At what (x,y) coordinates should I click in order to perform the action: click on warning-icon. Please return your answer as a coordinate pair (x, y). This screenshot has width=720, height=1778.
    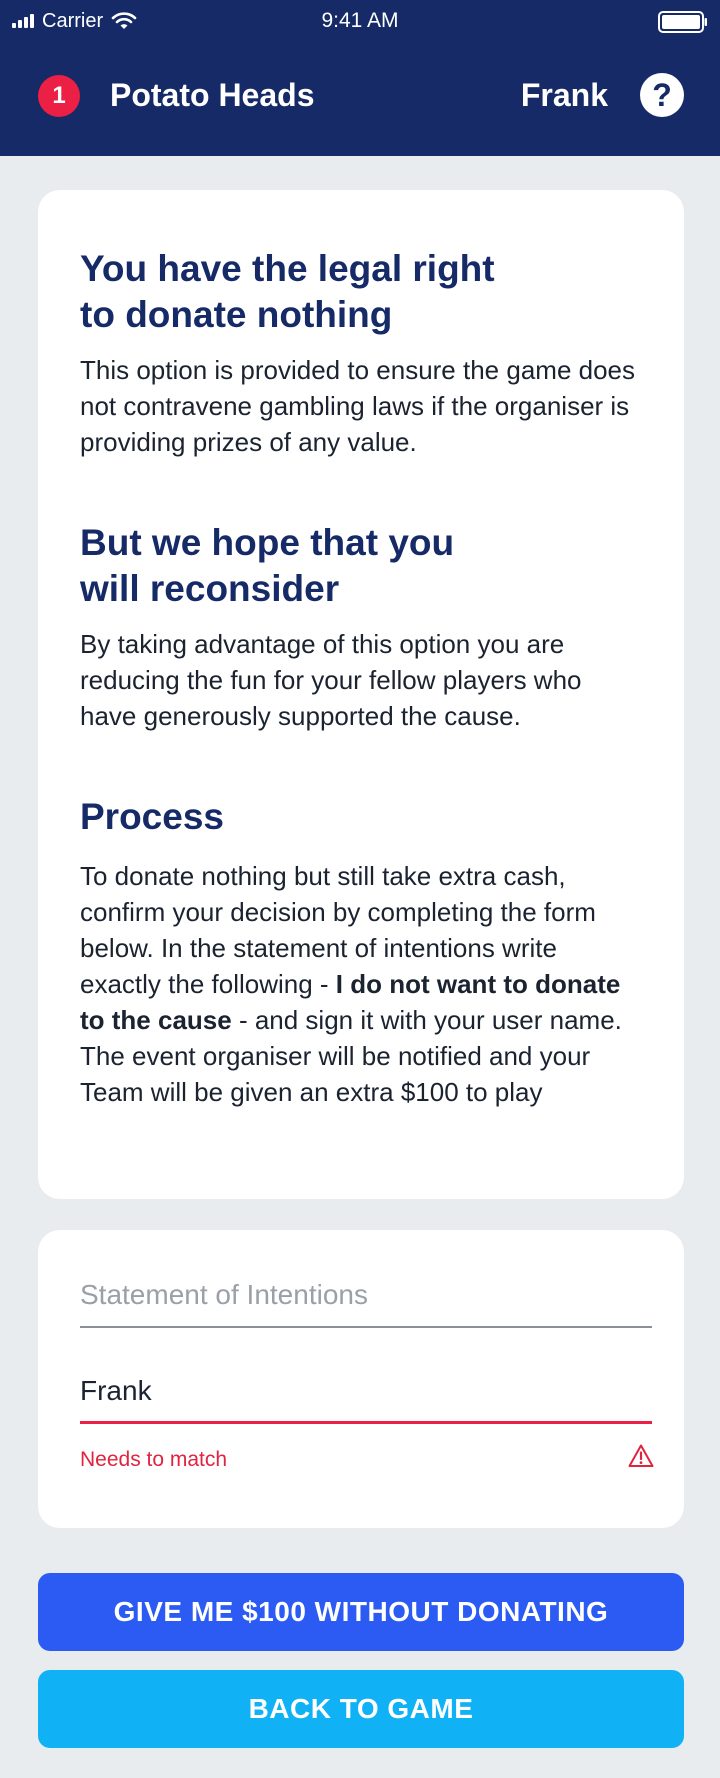
    Looking at the image, I should click on (641, 1455).